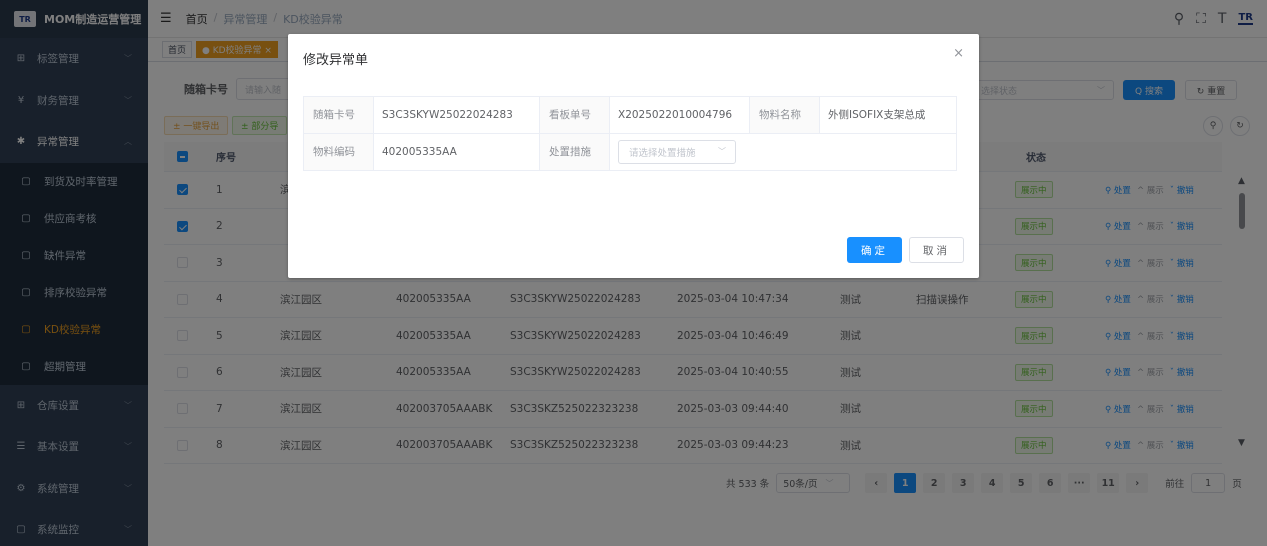 Image resolution: width=1267 pixels, height=546 pixels. I want to click on measure-select: 请选择处置措施 ﹀, so click(677, 151).